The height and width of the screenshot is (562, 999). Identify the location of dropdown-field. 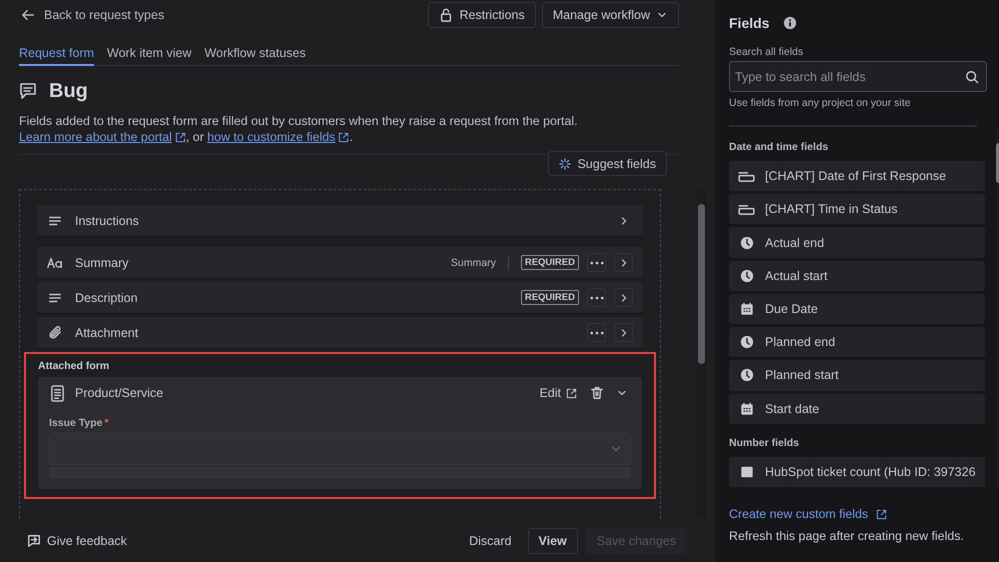
(340, 449).